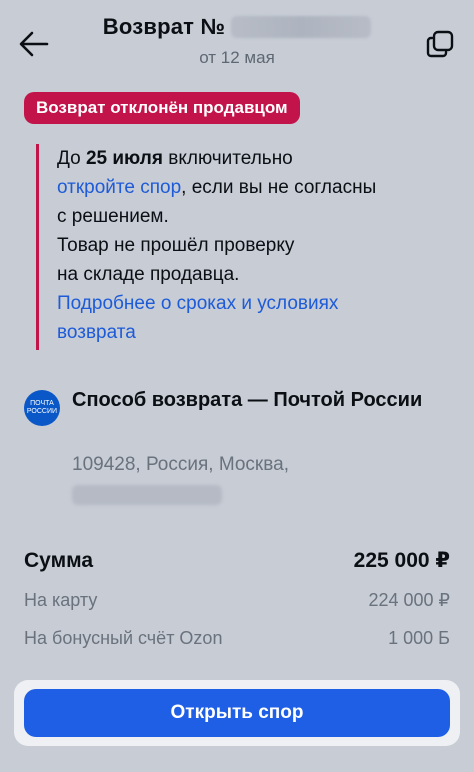 This screenshot has width=474, height=772. I want to click on copy-icon, so click(440, 44).